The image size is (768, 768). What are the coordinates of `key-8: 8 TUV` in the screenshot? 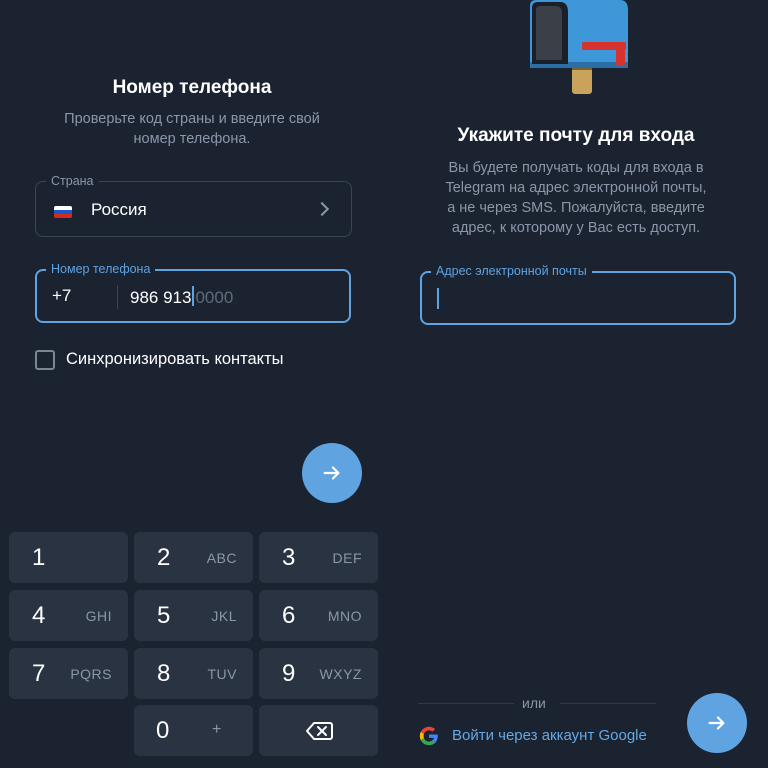 It's located at (193, 673).